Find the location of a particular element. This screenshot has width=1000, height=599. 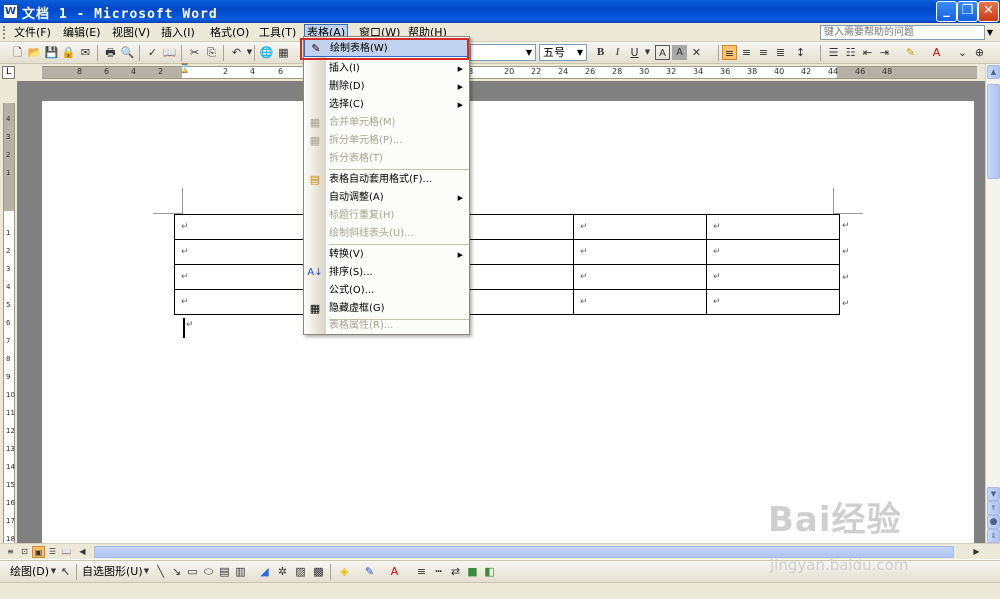

cut-icon: ✂ is located at coordinates (194, 52).